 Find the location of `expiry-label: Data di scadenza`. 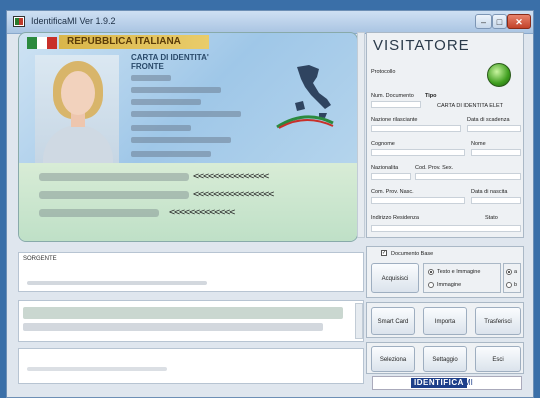

expiry-label: Data di scadenza is located at coordinates (488, 120).